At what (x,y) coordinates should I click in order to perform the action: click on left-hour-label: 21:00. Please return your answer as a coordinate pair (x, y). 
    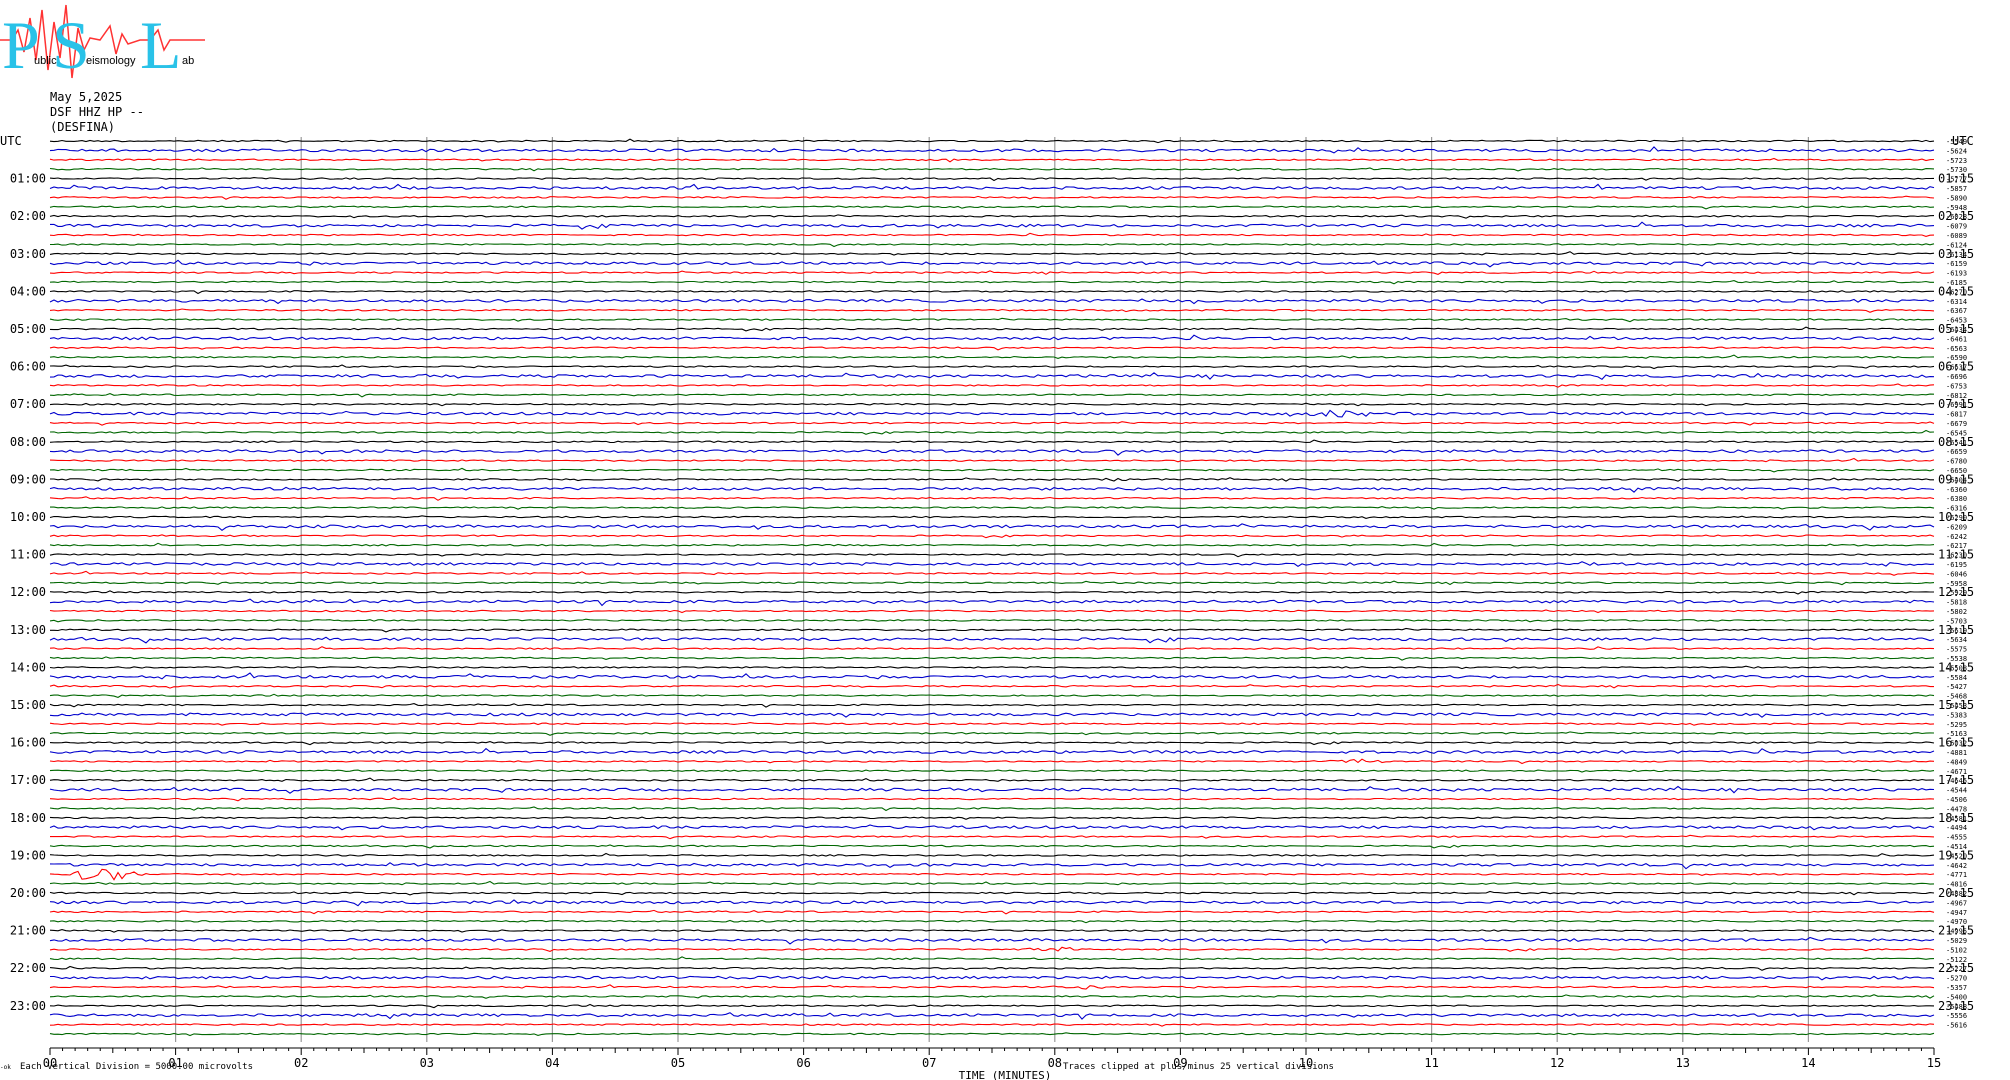
    Looking at the image, I should click on (28, 931).